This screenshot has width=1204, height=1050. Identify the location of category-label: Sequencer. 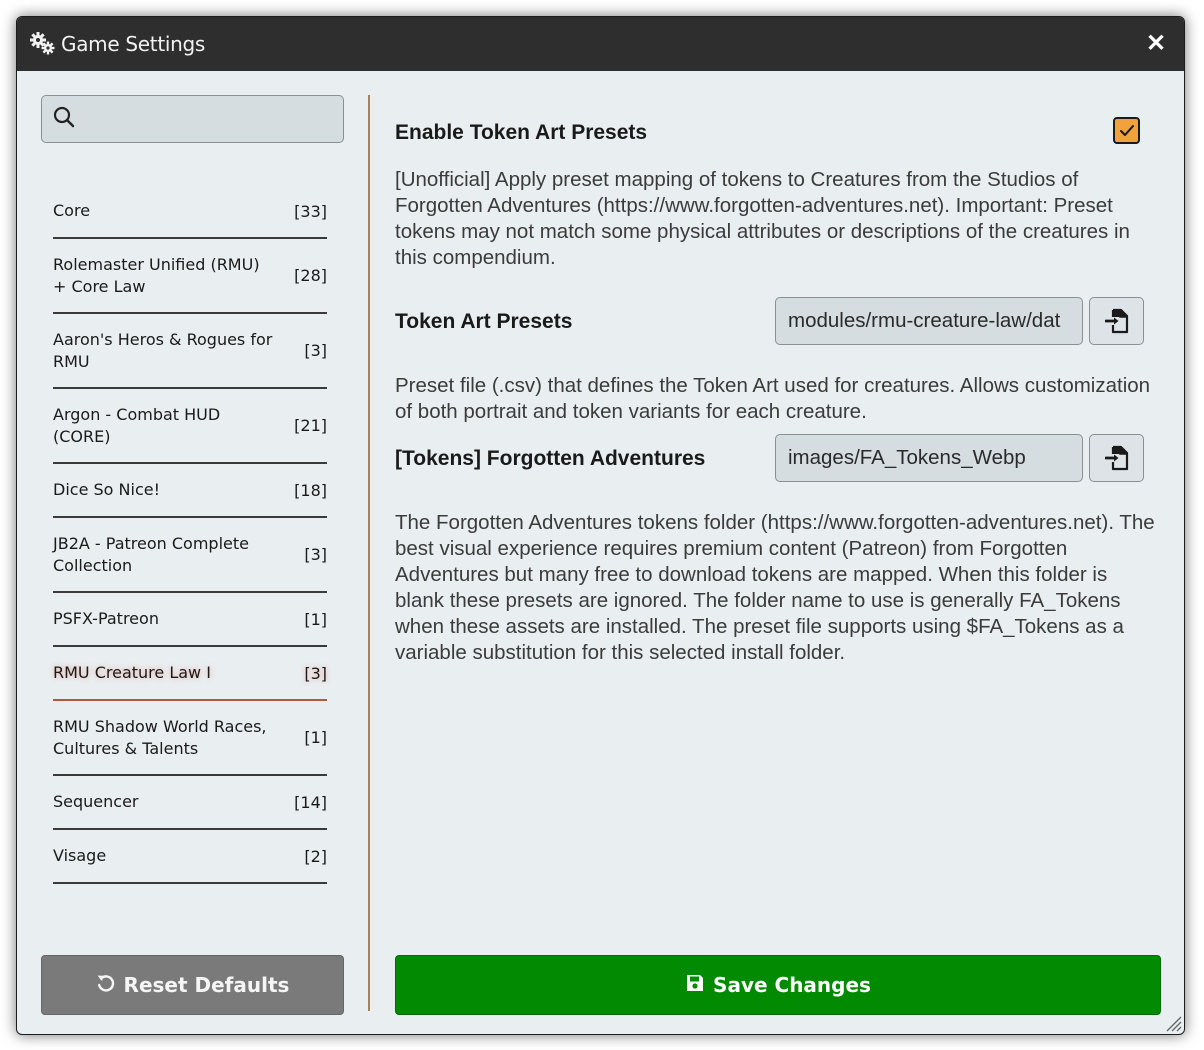
(96, 801).